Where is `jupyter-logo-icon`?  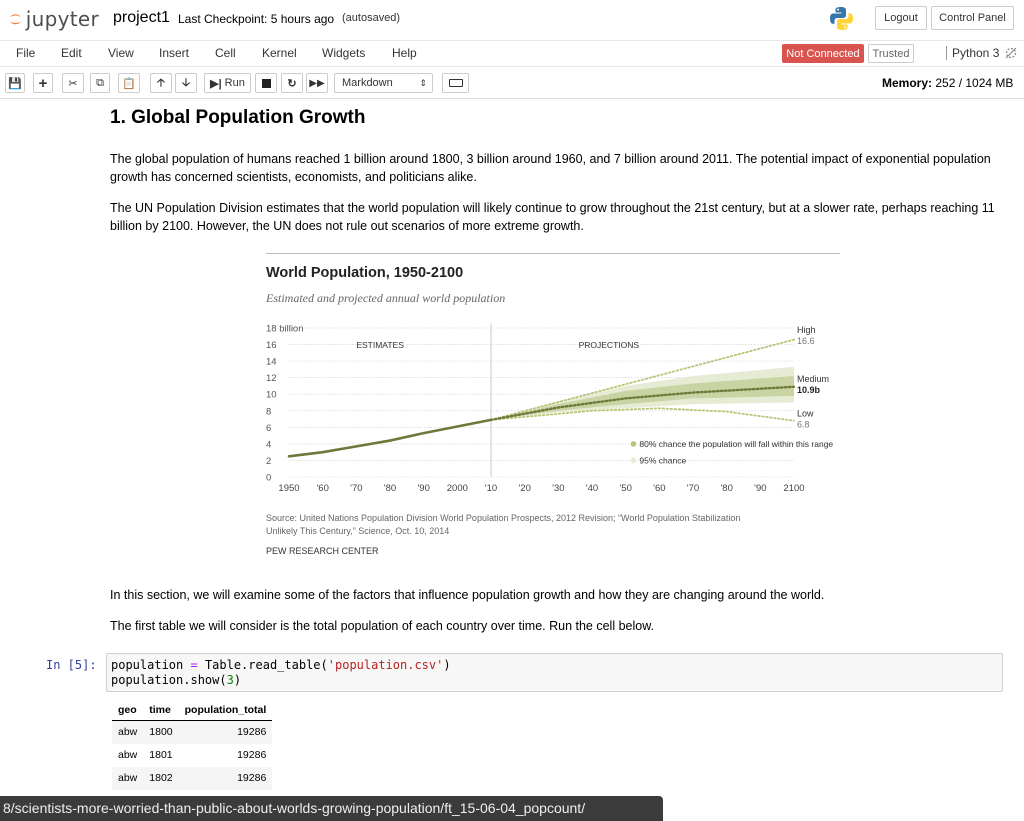 jupyter-logo-icon is located at coordinates (15, 19).